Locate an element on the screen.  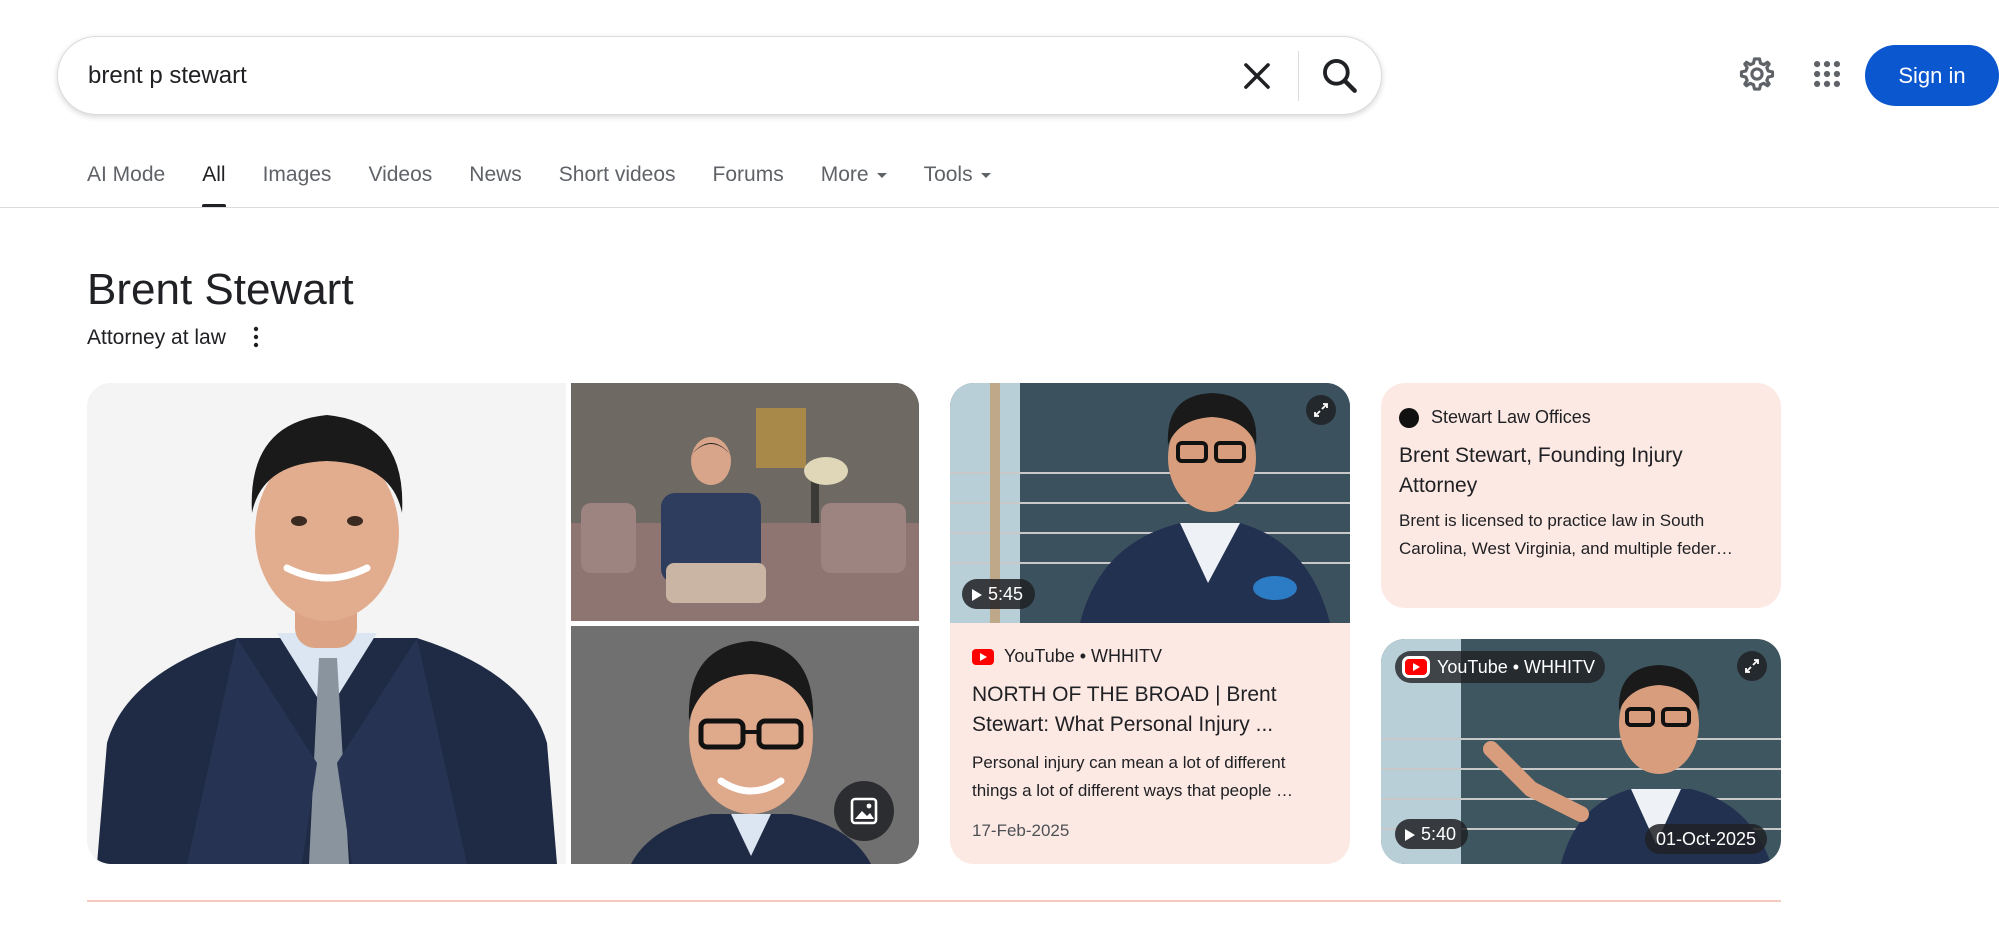
video-duration-badge: 5:45 is located at coordinates (999, 594).